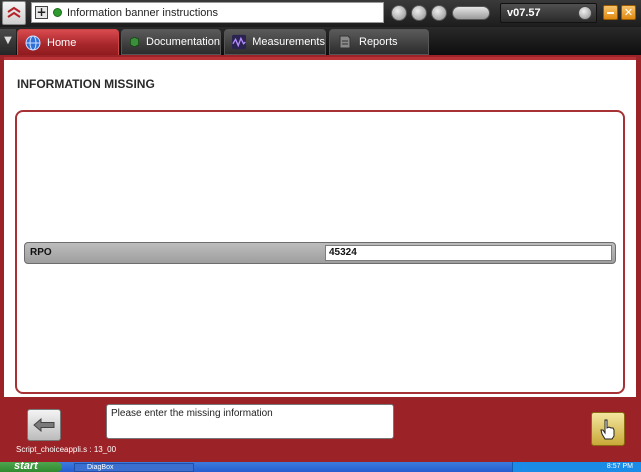 The height and width of the screenshot is (472, 641). What do you see at coordinates (524, 13) in the screenshot?
I see `version-label: v07.57` at bounding box center [524, 13].